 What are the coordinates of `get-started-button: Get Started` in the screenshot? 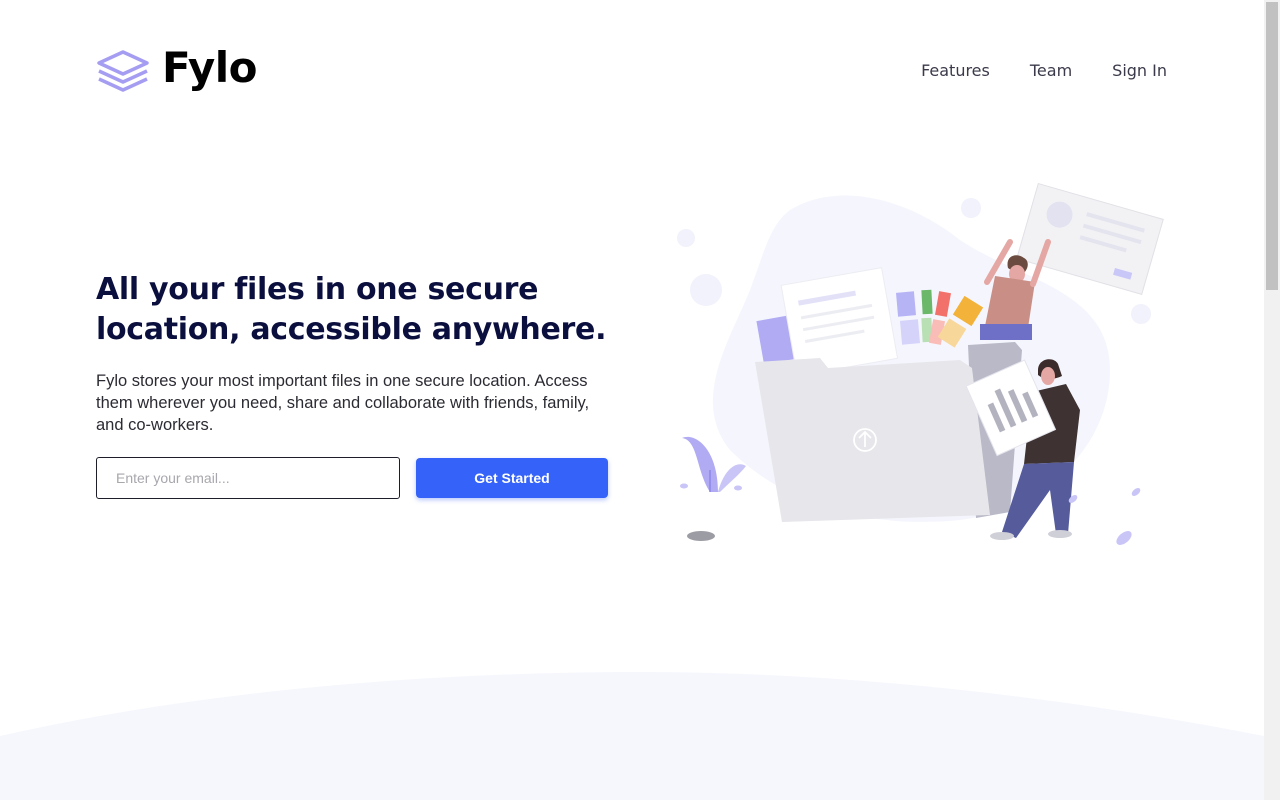 It's located at (512, 478).